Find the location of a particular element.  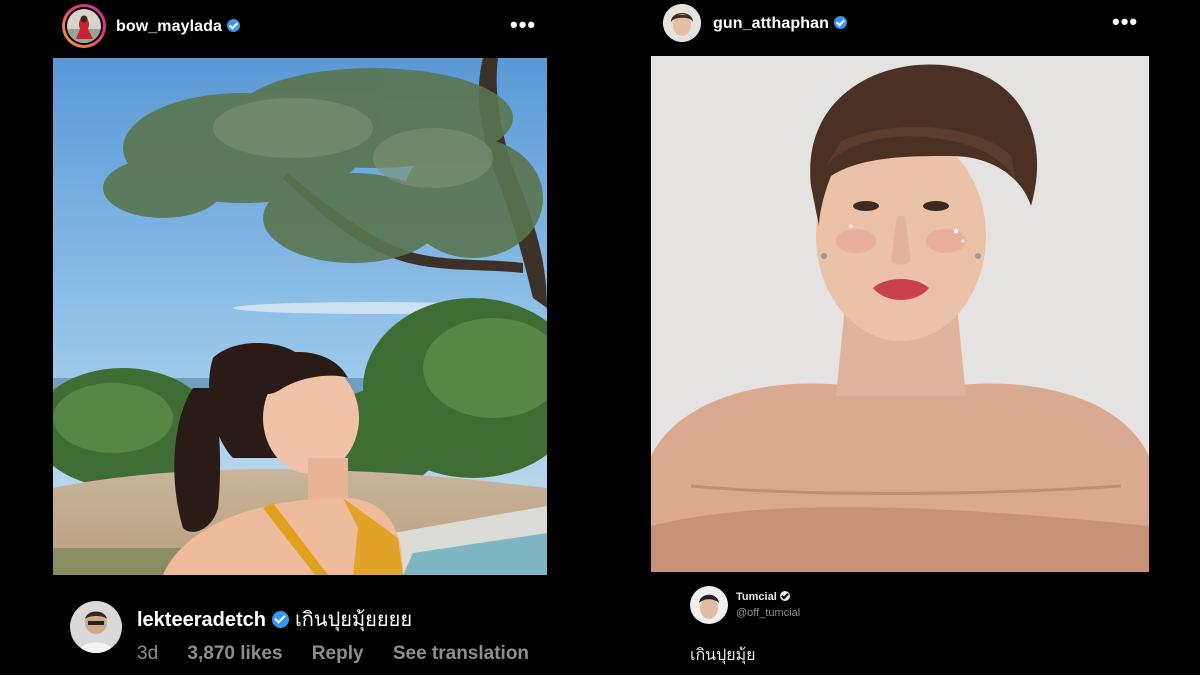

tweet-avatar is located at coordinates (709, 605).